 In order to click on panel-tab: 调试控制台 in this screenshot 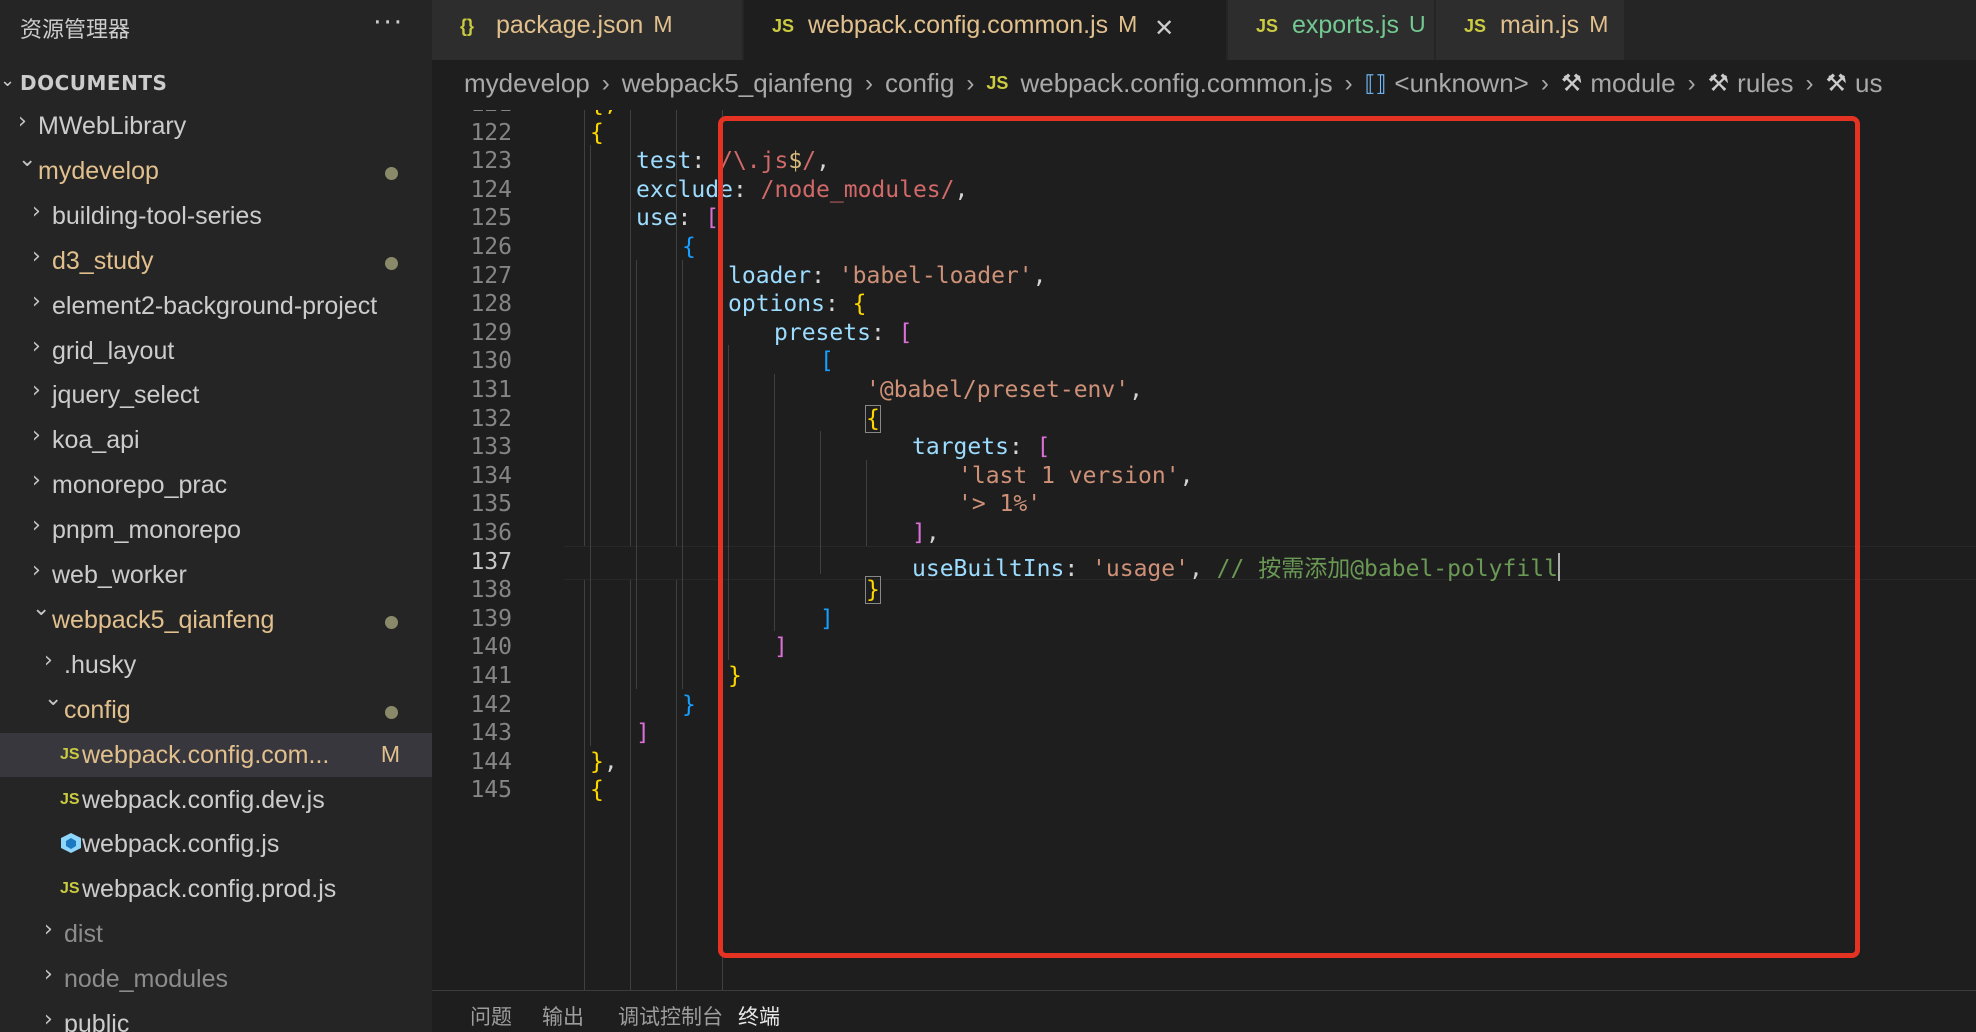, I will do `click(670, 1016)`.